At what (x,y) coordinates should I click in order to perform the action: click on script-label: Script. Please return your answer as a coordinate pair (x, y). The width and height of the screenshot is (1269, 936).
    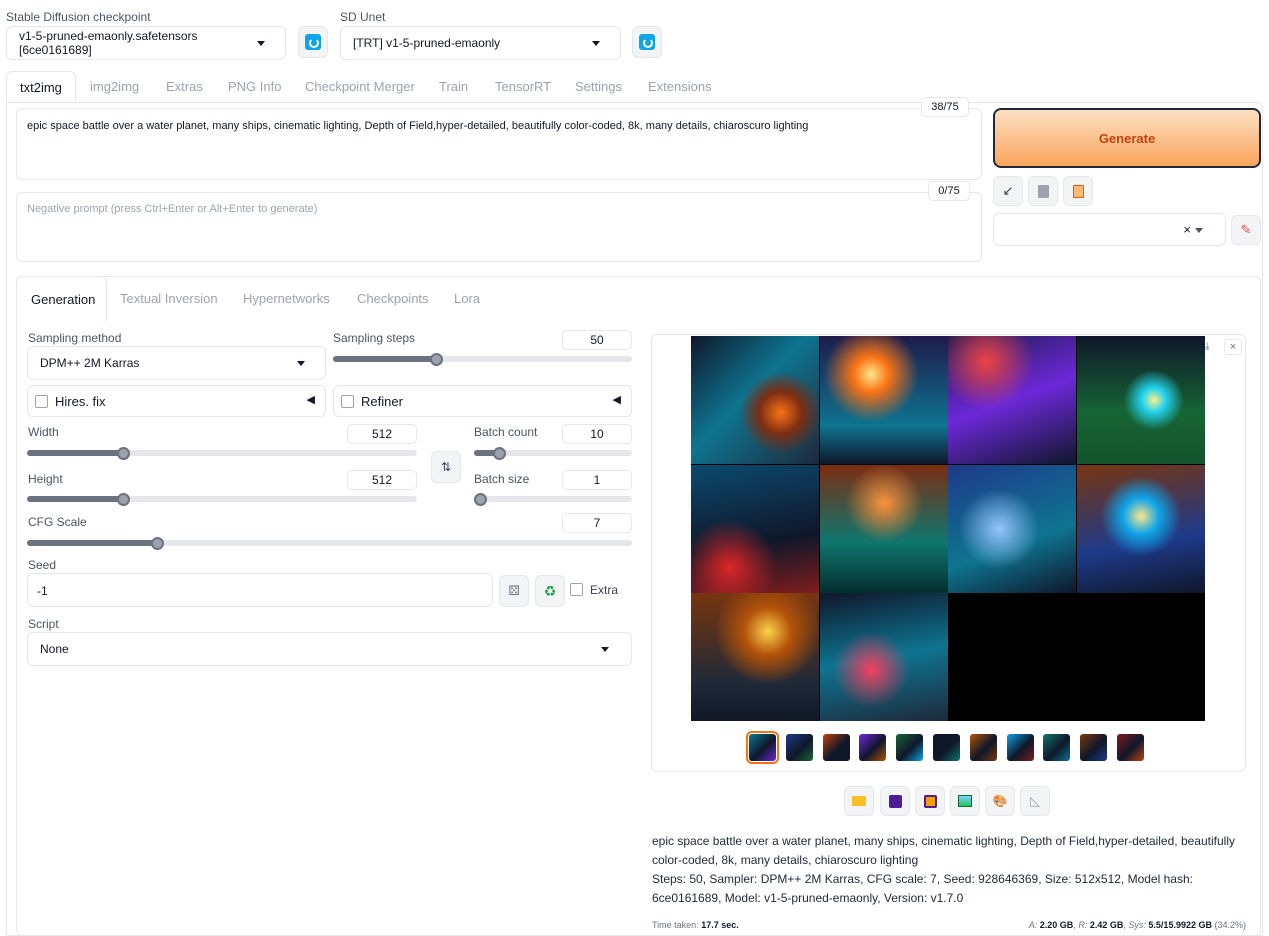
    Looking at the image, I should click on (43, 624).